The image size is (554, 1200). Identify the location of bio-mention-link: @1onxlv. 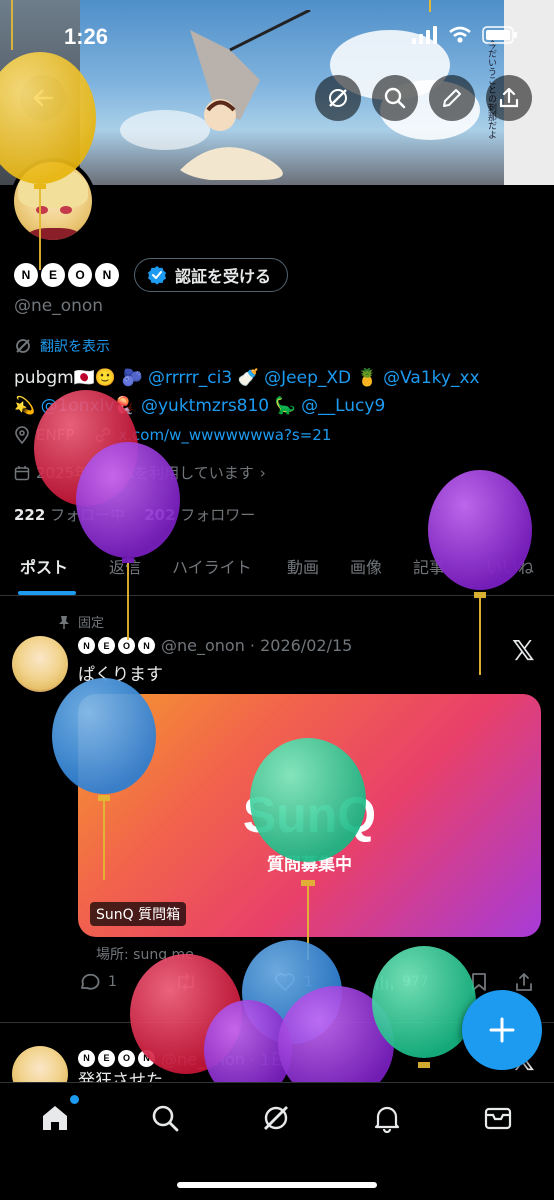
(78, 406).